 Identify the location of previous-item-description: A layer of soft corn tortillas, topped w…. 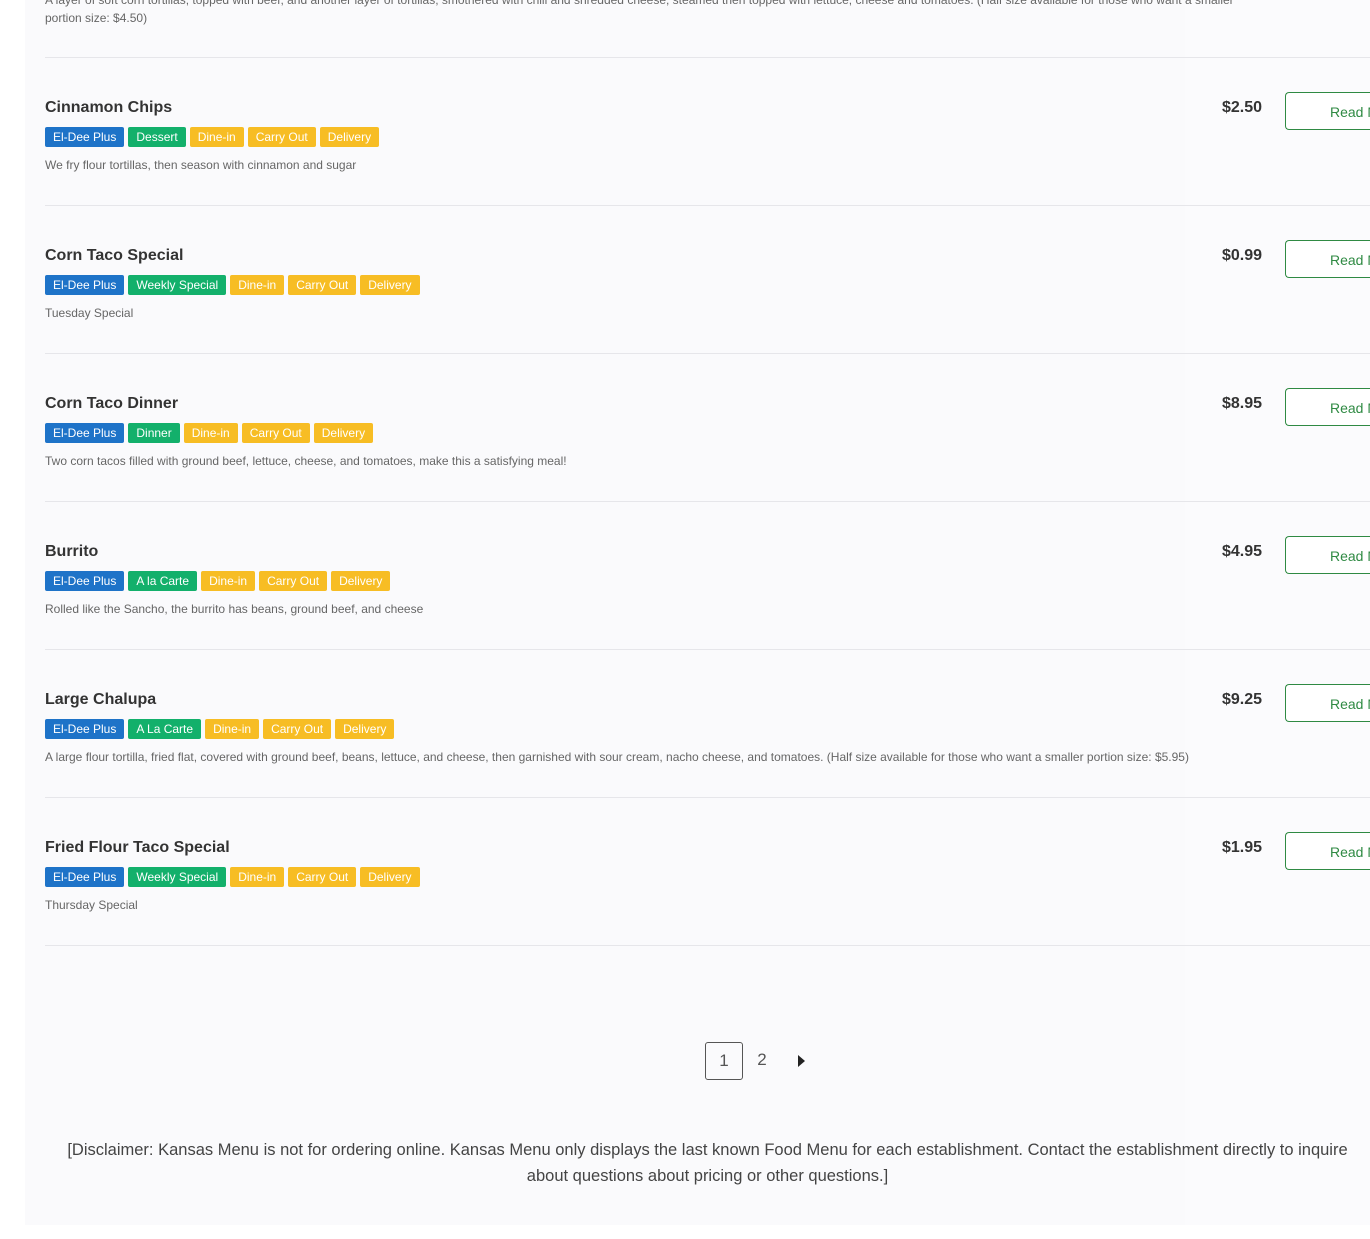
(639, 12).